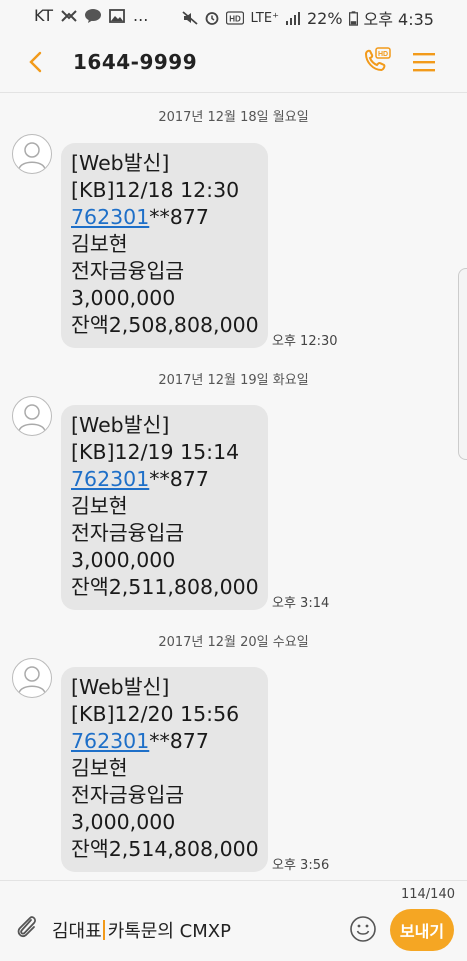  I want to click on message-line: 잔액2,511,808,000, so click(165, 587).